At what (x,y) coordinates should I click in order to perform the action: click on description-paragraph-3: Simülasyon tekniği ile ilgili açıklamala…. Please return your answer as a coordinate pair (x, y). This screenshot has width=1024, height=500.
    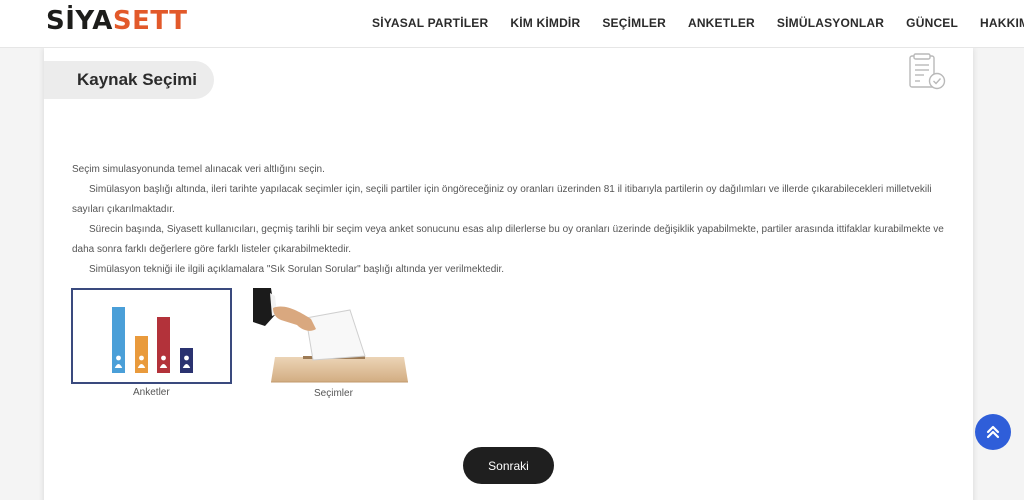
    Looking at the image, I should click on (297, 269).